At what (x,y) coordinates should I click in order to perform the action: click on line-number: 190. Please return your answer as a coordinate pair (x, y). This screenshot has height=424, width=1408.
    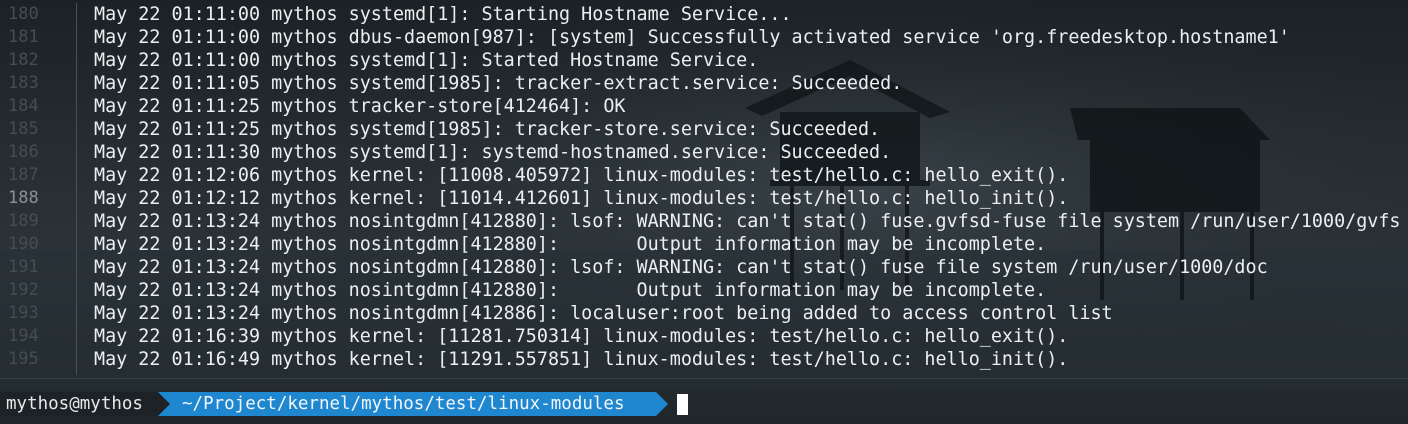
    Looking at the image, I should click on (23, 244).